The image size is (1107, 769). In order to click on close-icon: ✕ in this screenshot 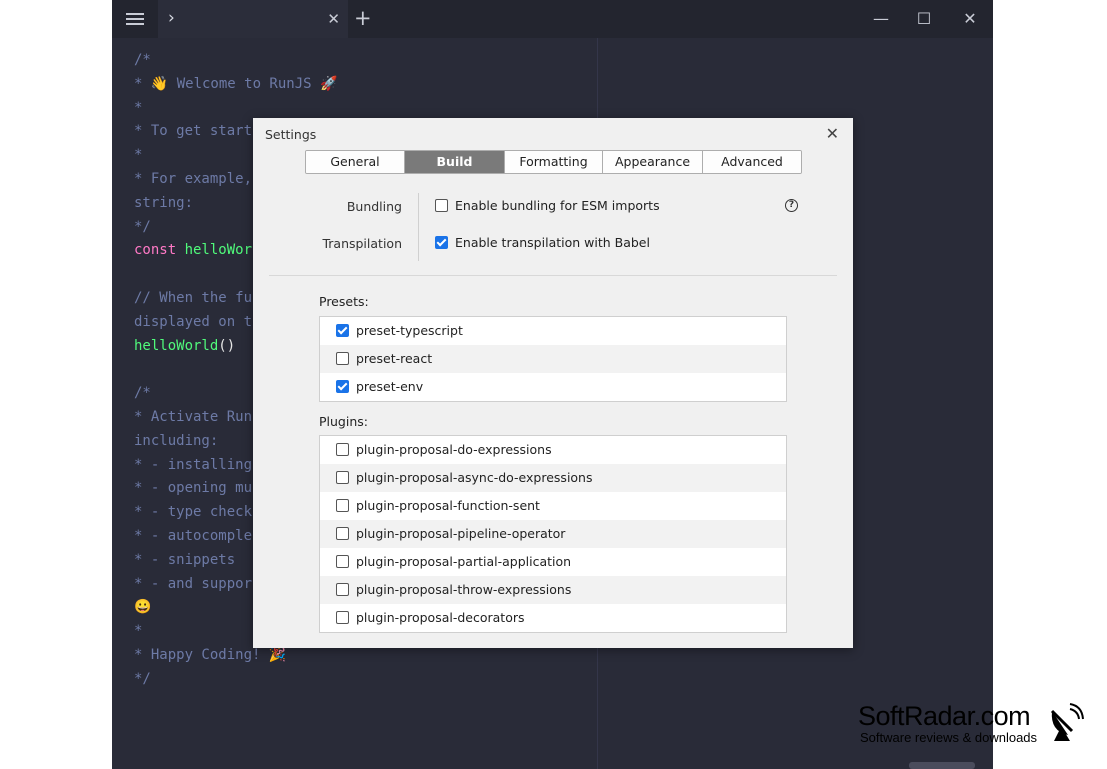, I will do `click(832, 133)`.